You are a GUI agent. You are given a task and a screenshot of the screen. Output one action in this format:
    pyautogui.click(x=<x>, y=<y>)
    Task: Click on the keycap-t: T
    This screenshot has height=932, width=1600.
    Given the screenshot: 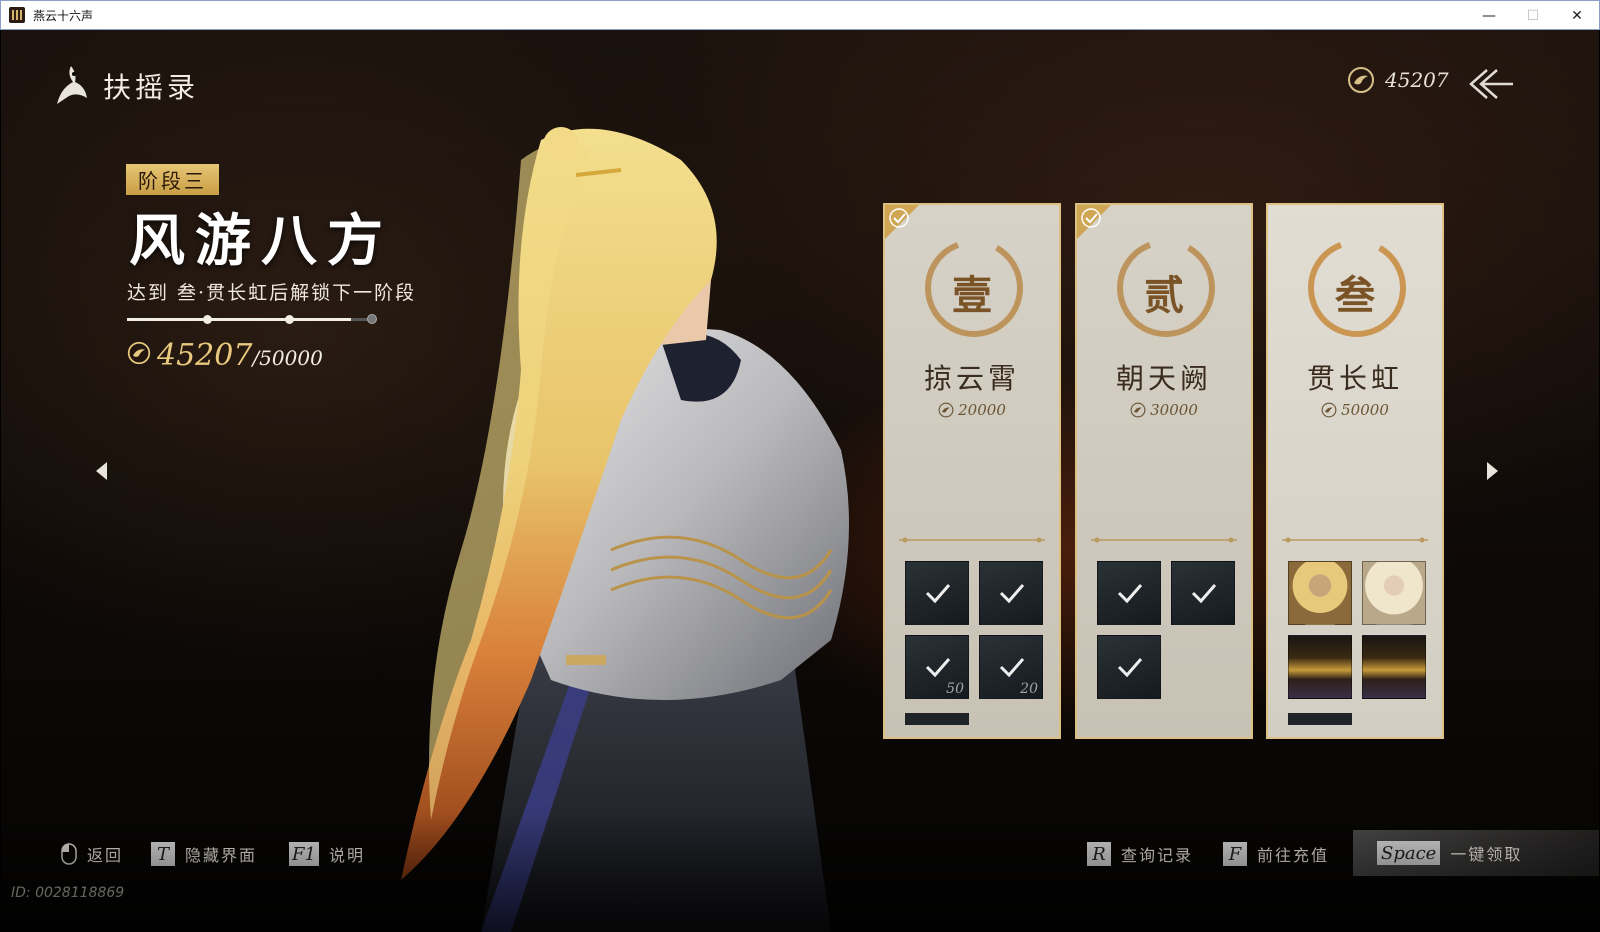 What is the action you would take?
    pyautogui.click(x=163, y=854)
    